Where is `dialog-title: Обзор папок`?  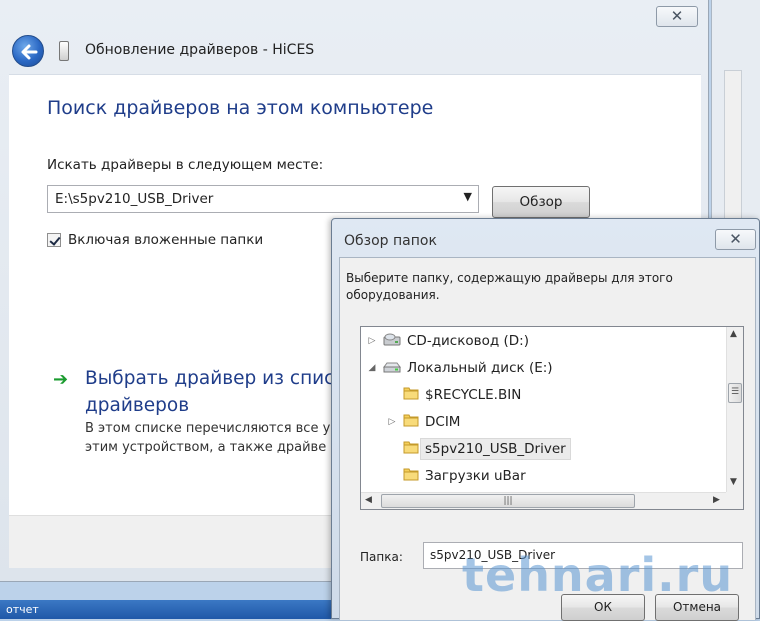 dialog-title: Обзор папок is located at coordinates (390, 241).